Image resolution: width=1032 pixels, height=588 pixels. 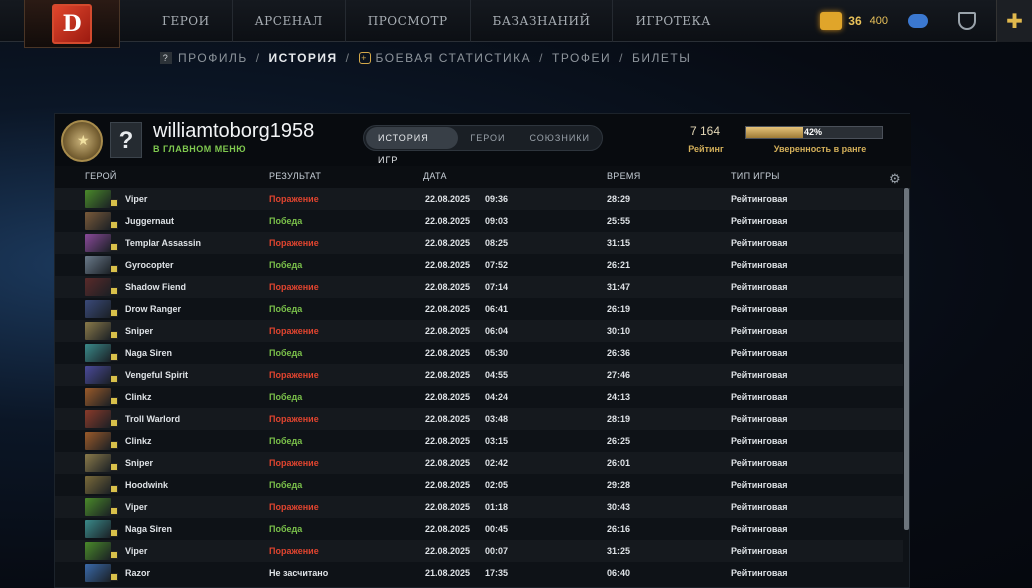 What do you see at coordinates (435, 176) in the screenshot?
I see `header-date: ДАТА` at bounding box center [435, 176].